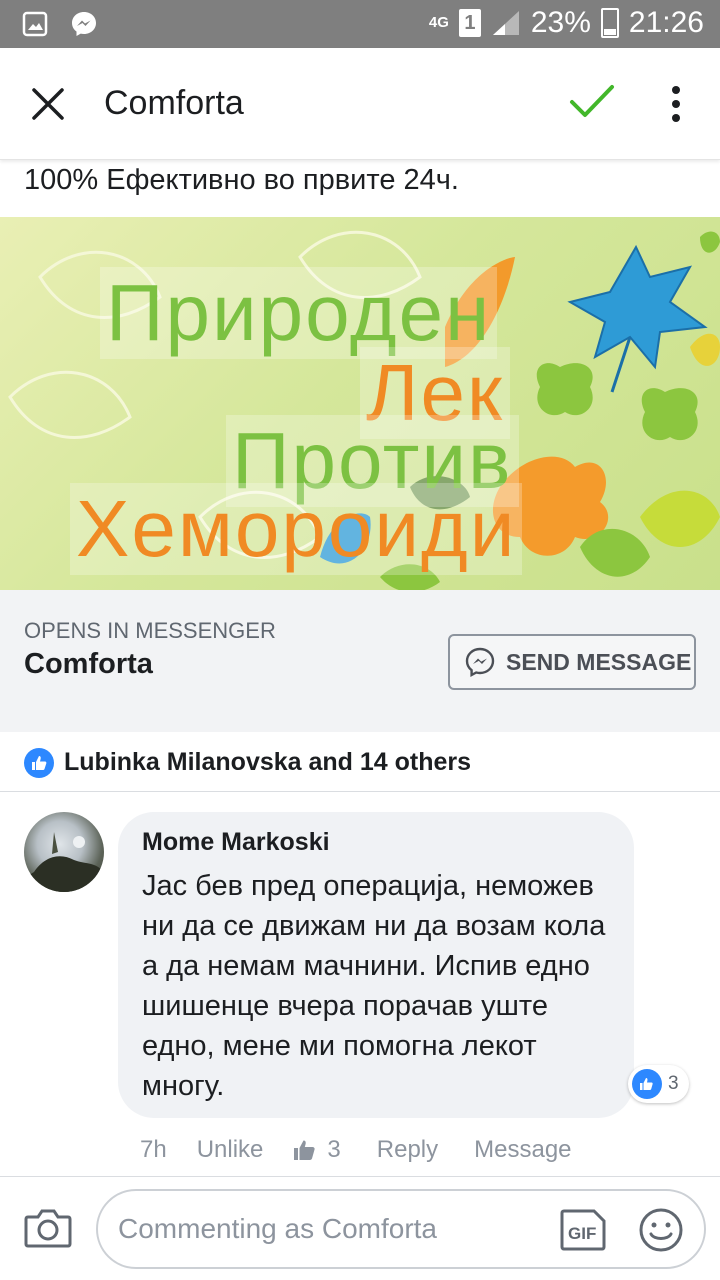  Describe the element at coordinates (35, 24) in the screenshot. I see `gallery-notification-icon` at that location.